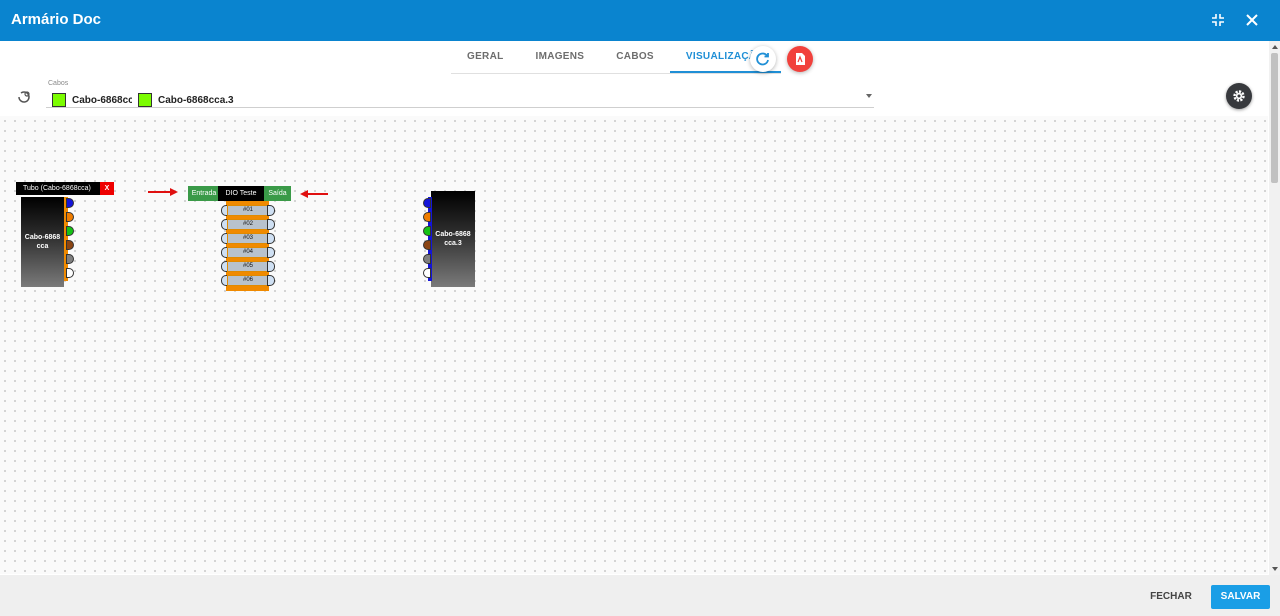 Image resolution: width=1280 pixels, height=616 pixels. I want to click on cables-select-label: Cabos, so click(58, 83).